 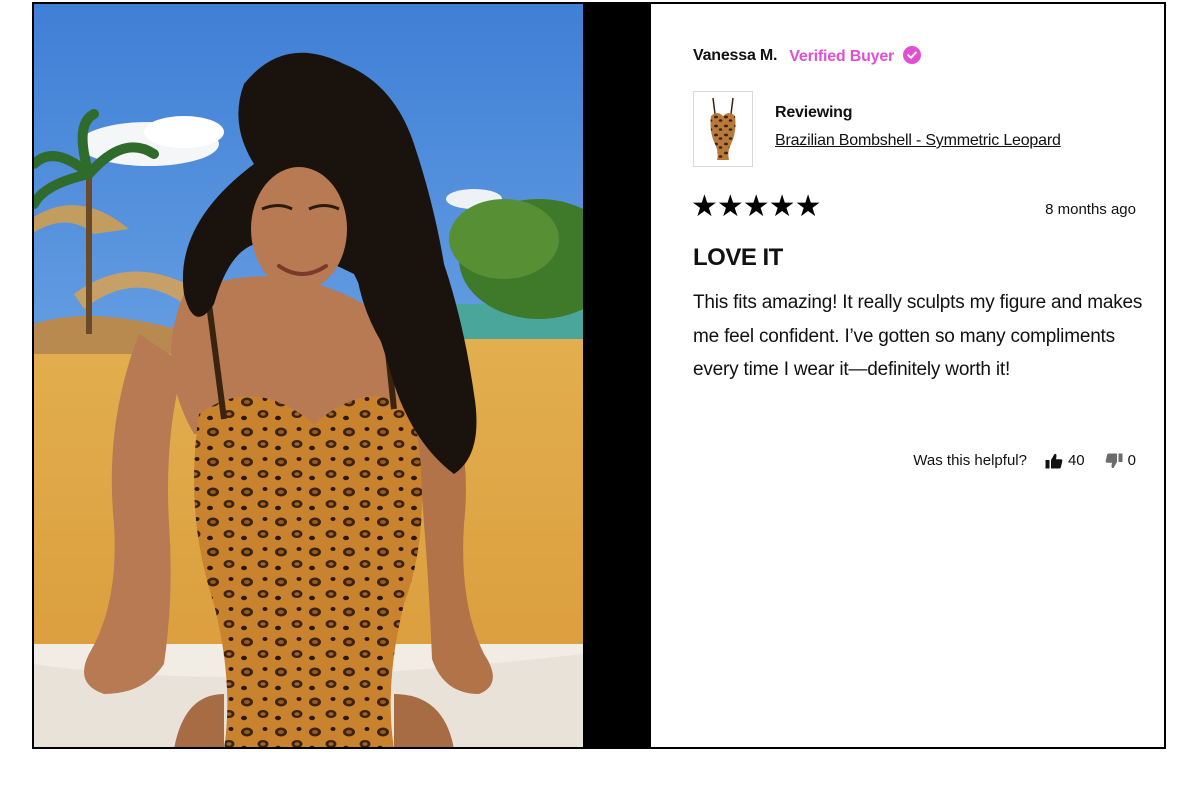 I want to click on review-date: 8 months ago, so click(x=1090, y=209).